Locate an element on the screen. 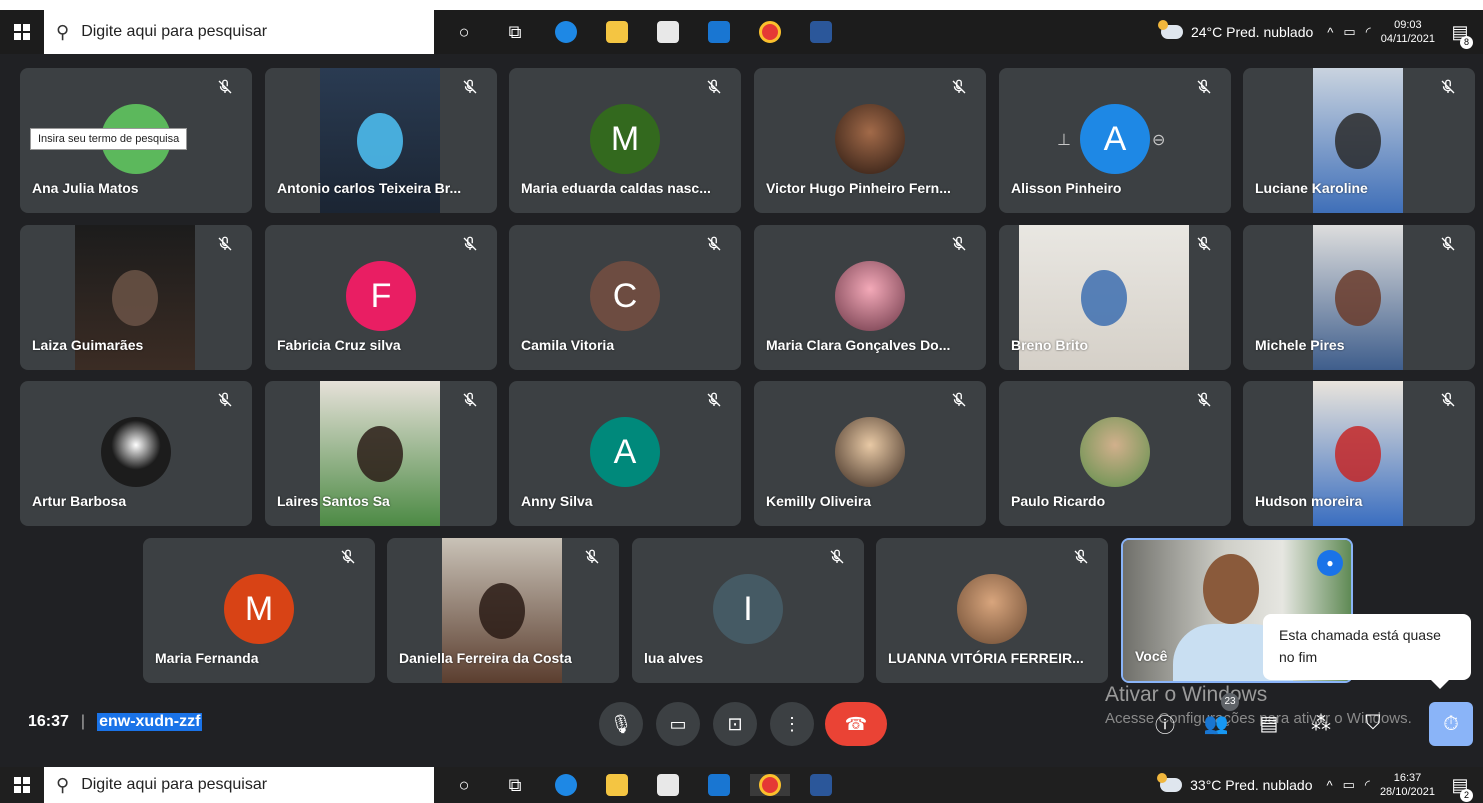 This screenshot has width=1483, height=803. participant-name: Laiza Guimarães is located at coordinates (88, 345).